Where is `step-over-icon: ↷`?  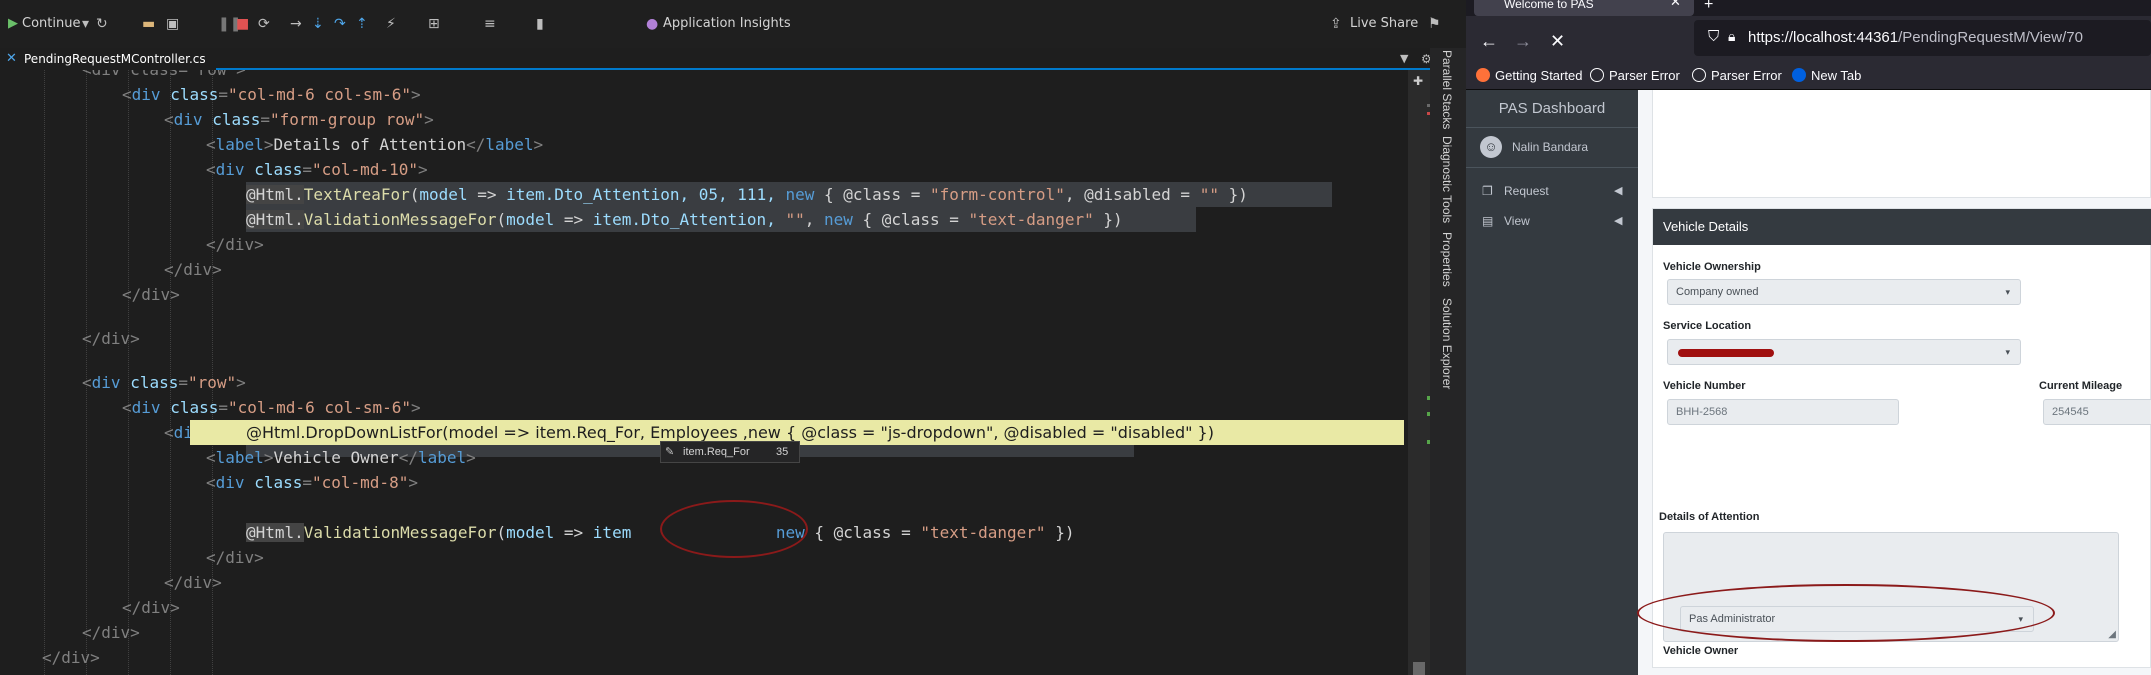
step-over-icon: ↷ is located at coordinates (340, 24).